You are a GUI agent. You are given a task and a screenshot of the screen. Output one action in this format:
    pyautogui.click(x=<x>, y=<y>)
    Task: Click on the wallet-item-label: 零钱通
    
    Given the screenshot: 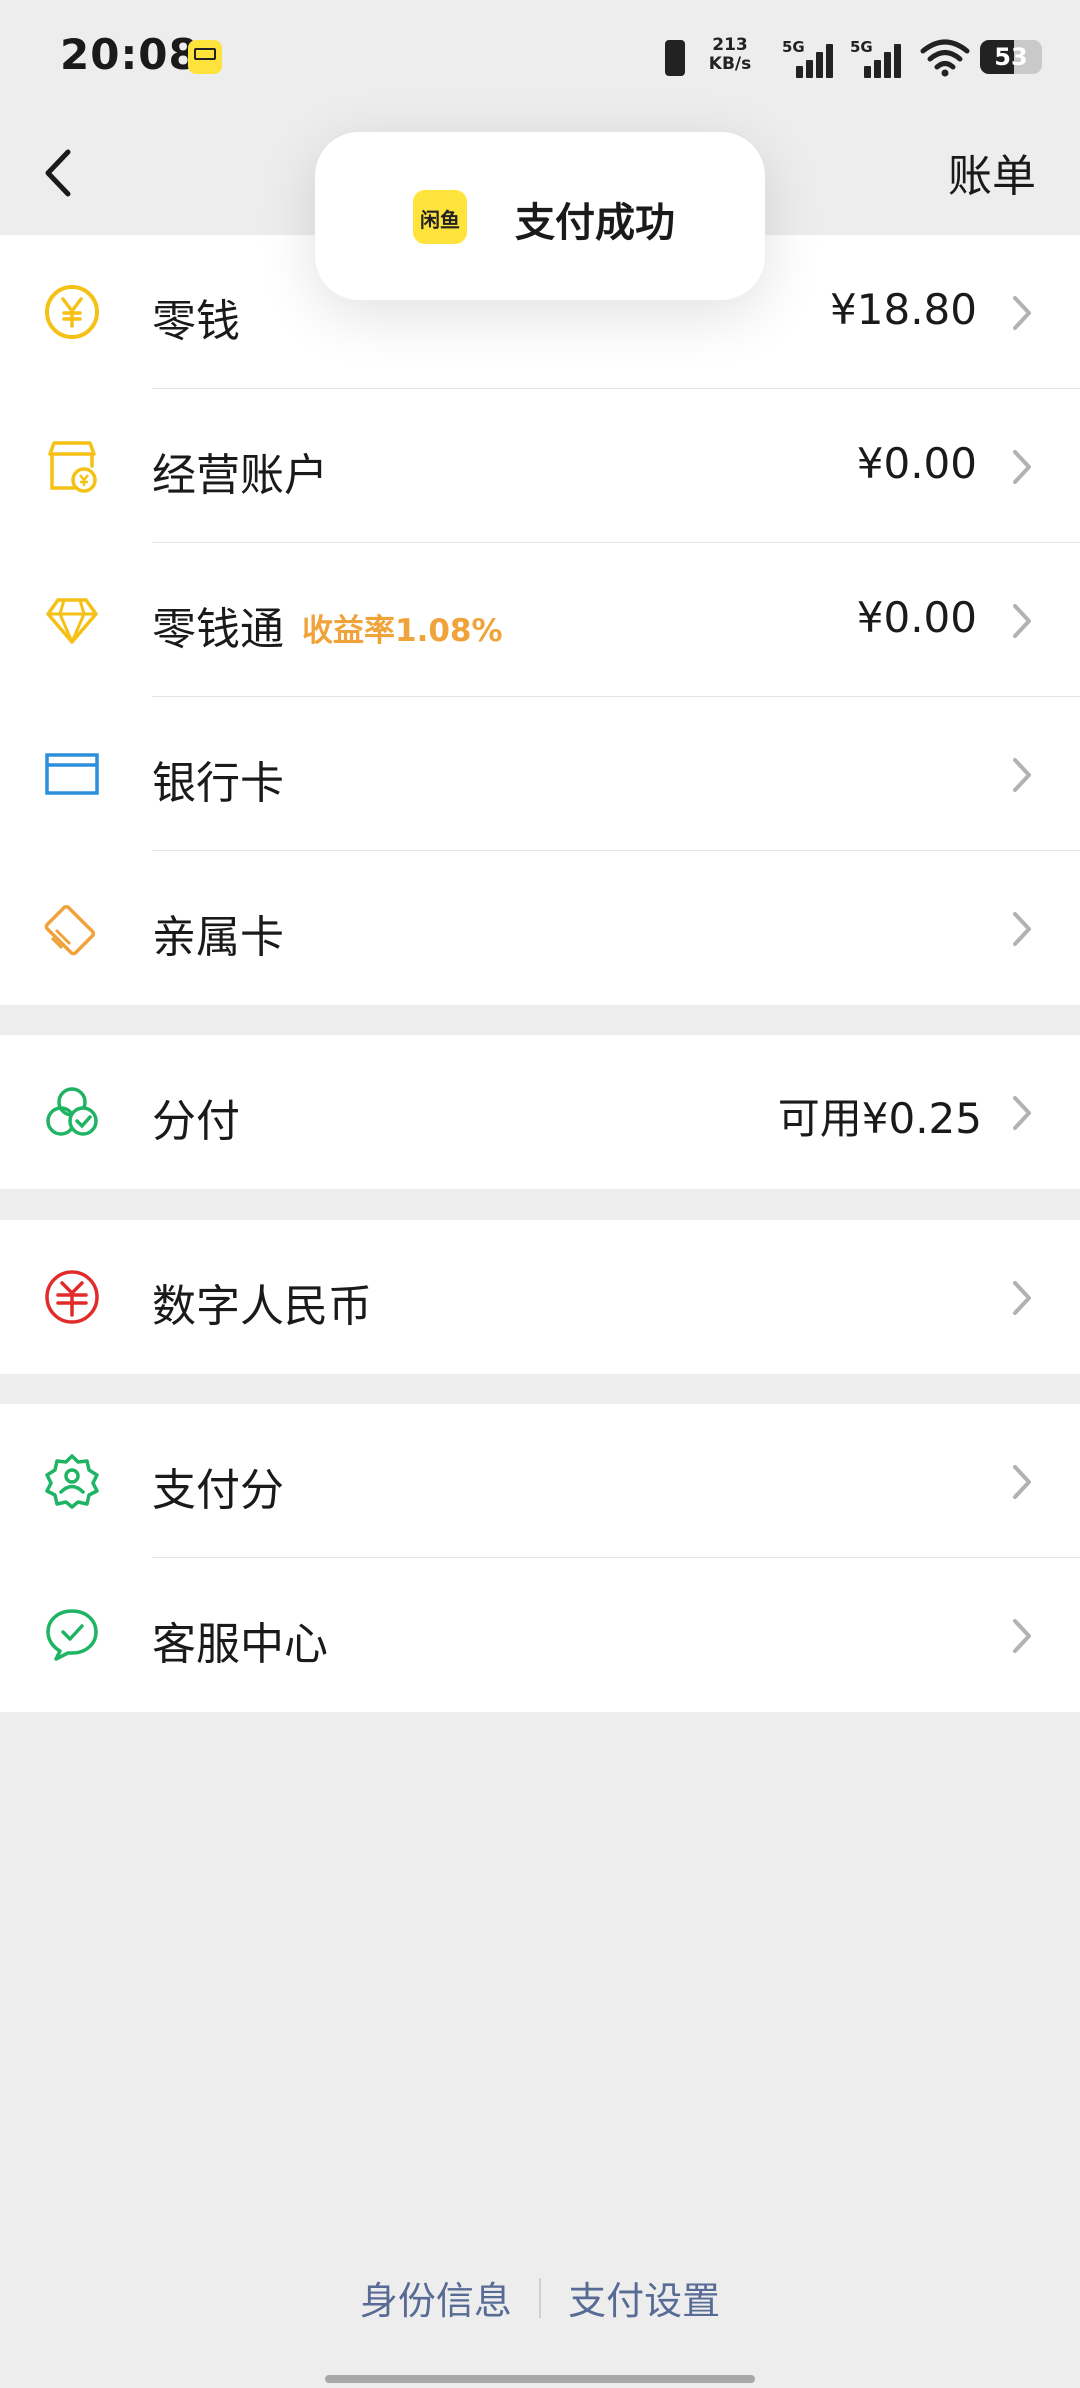 What is the action you would take?
    pyautogui.click(x=218, y=629)
    